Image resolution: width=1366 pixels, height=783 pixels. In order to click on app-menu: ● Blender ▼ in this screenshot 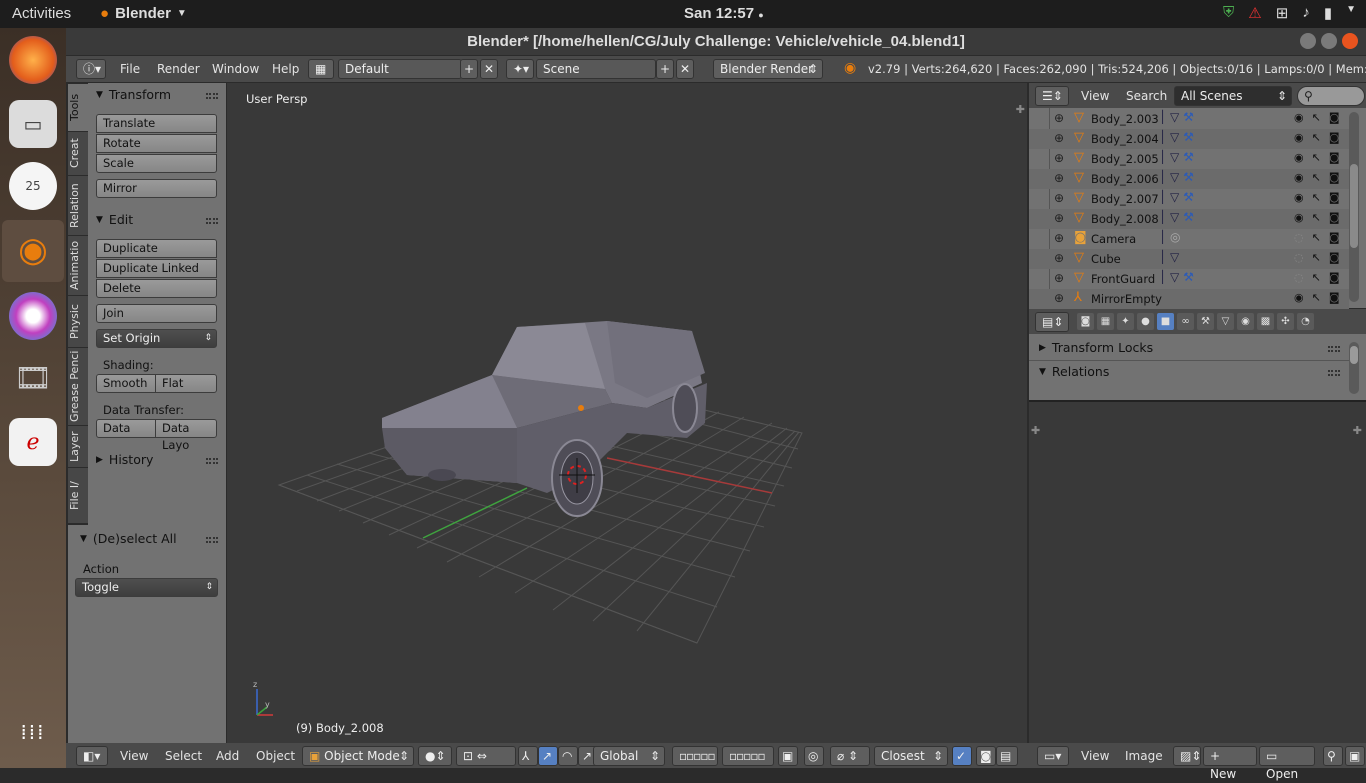, I will do `click(143, 13)`.